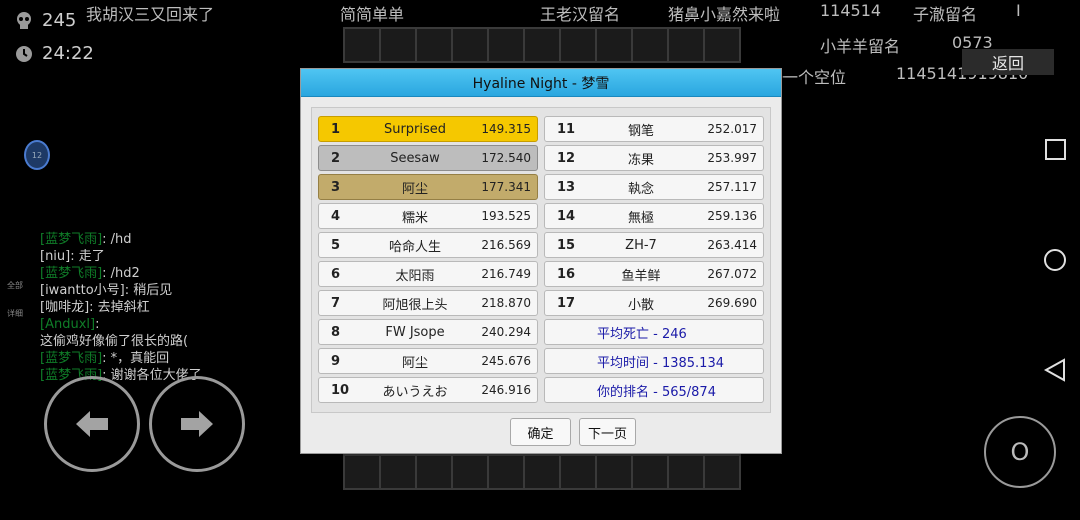  Describe the element at coordinates (640, 305) in the screenshot. I see `player-name: 小散` at that location.